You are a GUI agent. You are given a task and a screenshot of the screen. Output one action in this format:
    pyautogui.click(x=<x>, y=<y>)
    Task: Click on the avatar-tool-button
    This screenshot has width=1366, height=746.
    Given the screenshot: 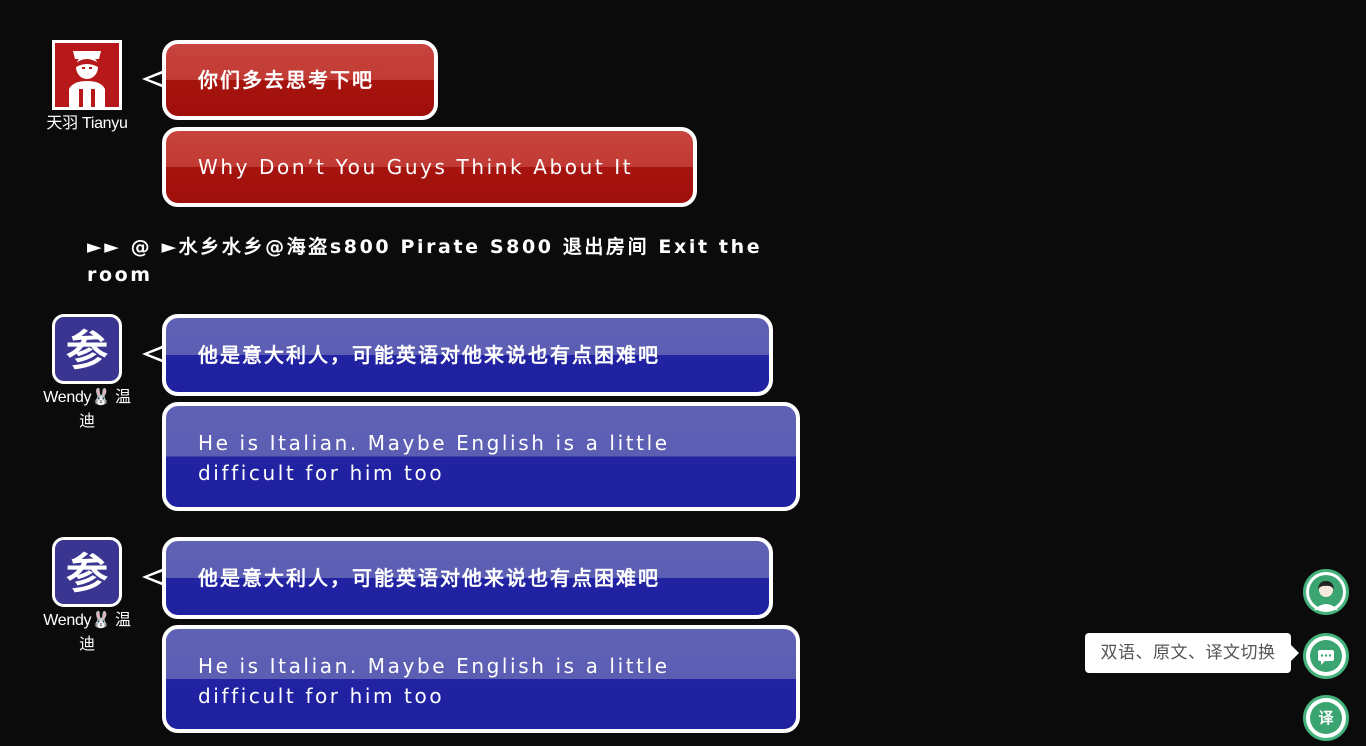 What is the action you would take?
    pyautogui.click(x=1326, y=592)
    